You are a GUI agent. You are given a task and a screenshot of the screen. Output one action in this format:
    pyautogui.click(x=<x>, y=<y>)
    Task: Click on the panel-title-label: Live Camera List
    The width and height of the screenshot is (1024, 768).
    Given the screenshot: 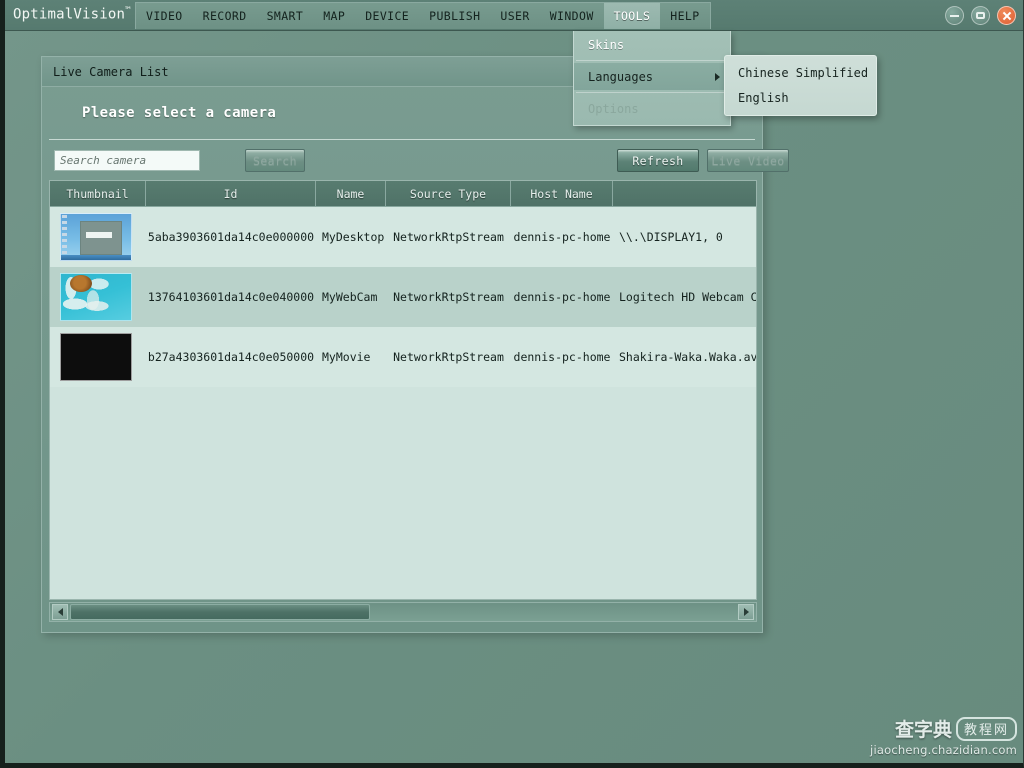 What is the action you would take?
    pyautogui.click(x=111, y=71)
    